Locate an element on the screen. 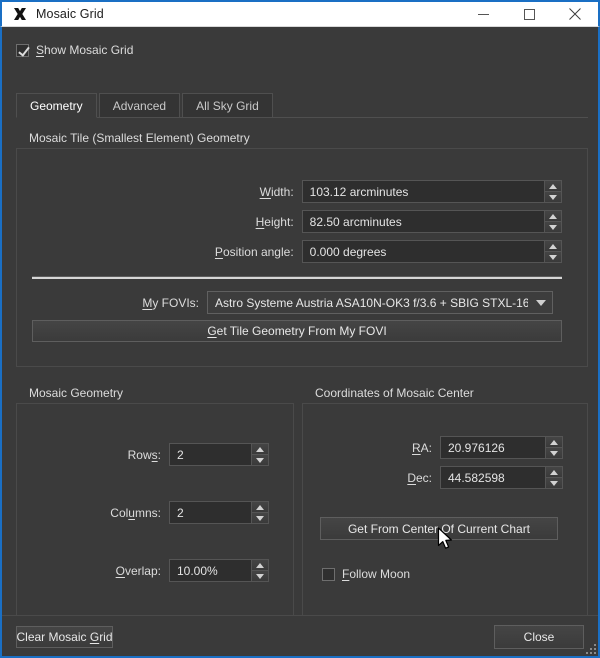 Image resolution: width=600 pixels, height=658 pixels. follow-moon-row: Follow Moon is located at coordinates (366, 574).